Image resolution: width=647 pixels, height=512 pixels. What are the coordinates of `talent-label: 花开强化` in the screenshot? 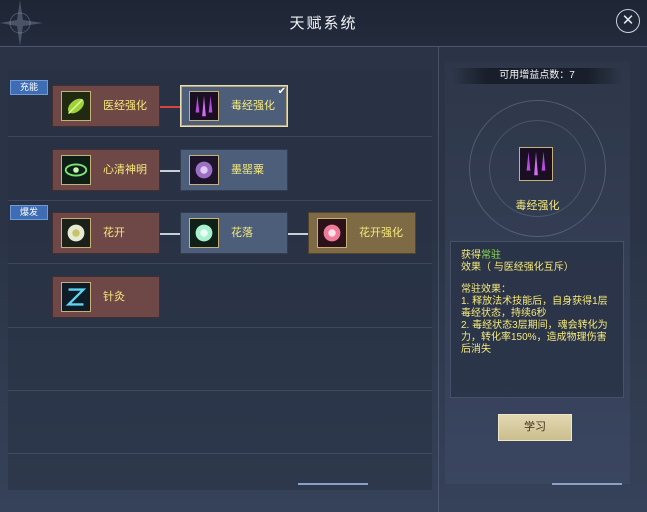 It's located at (381, 233).